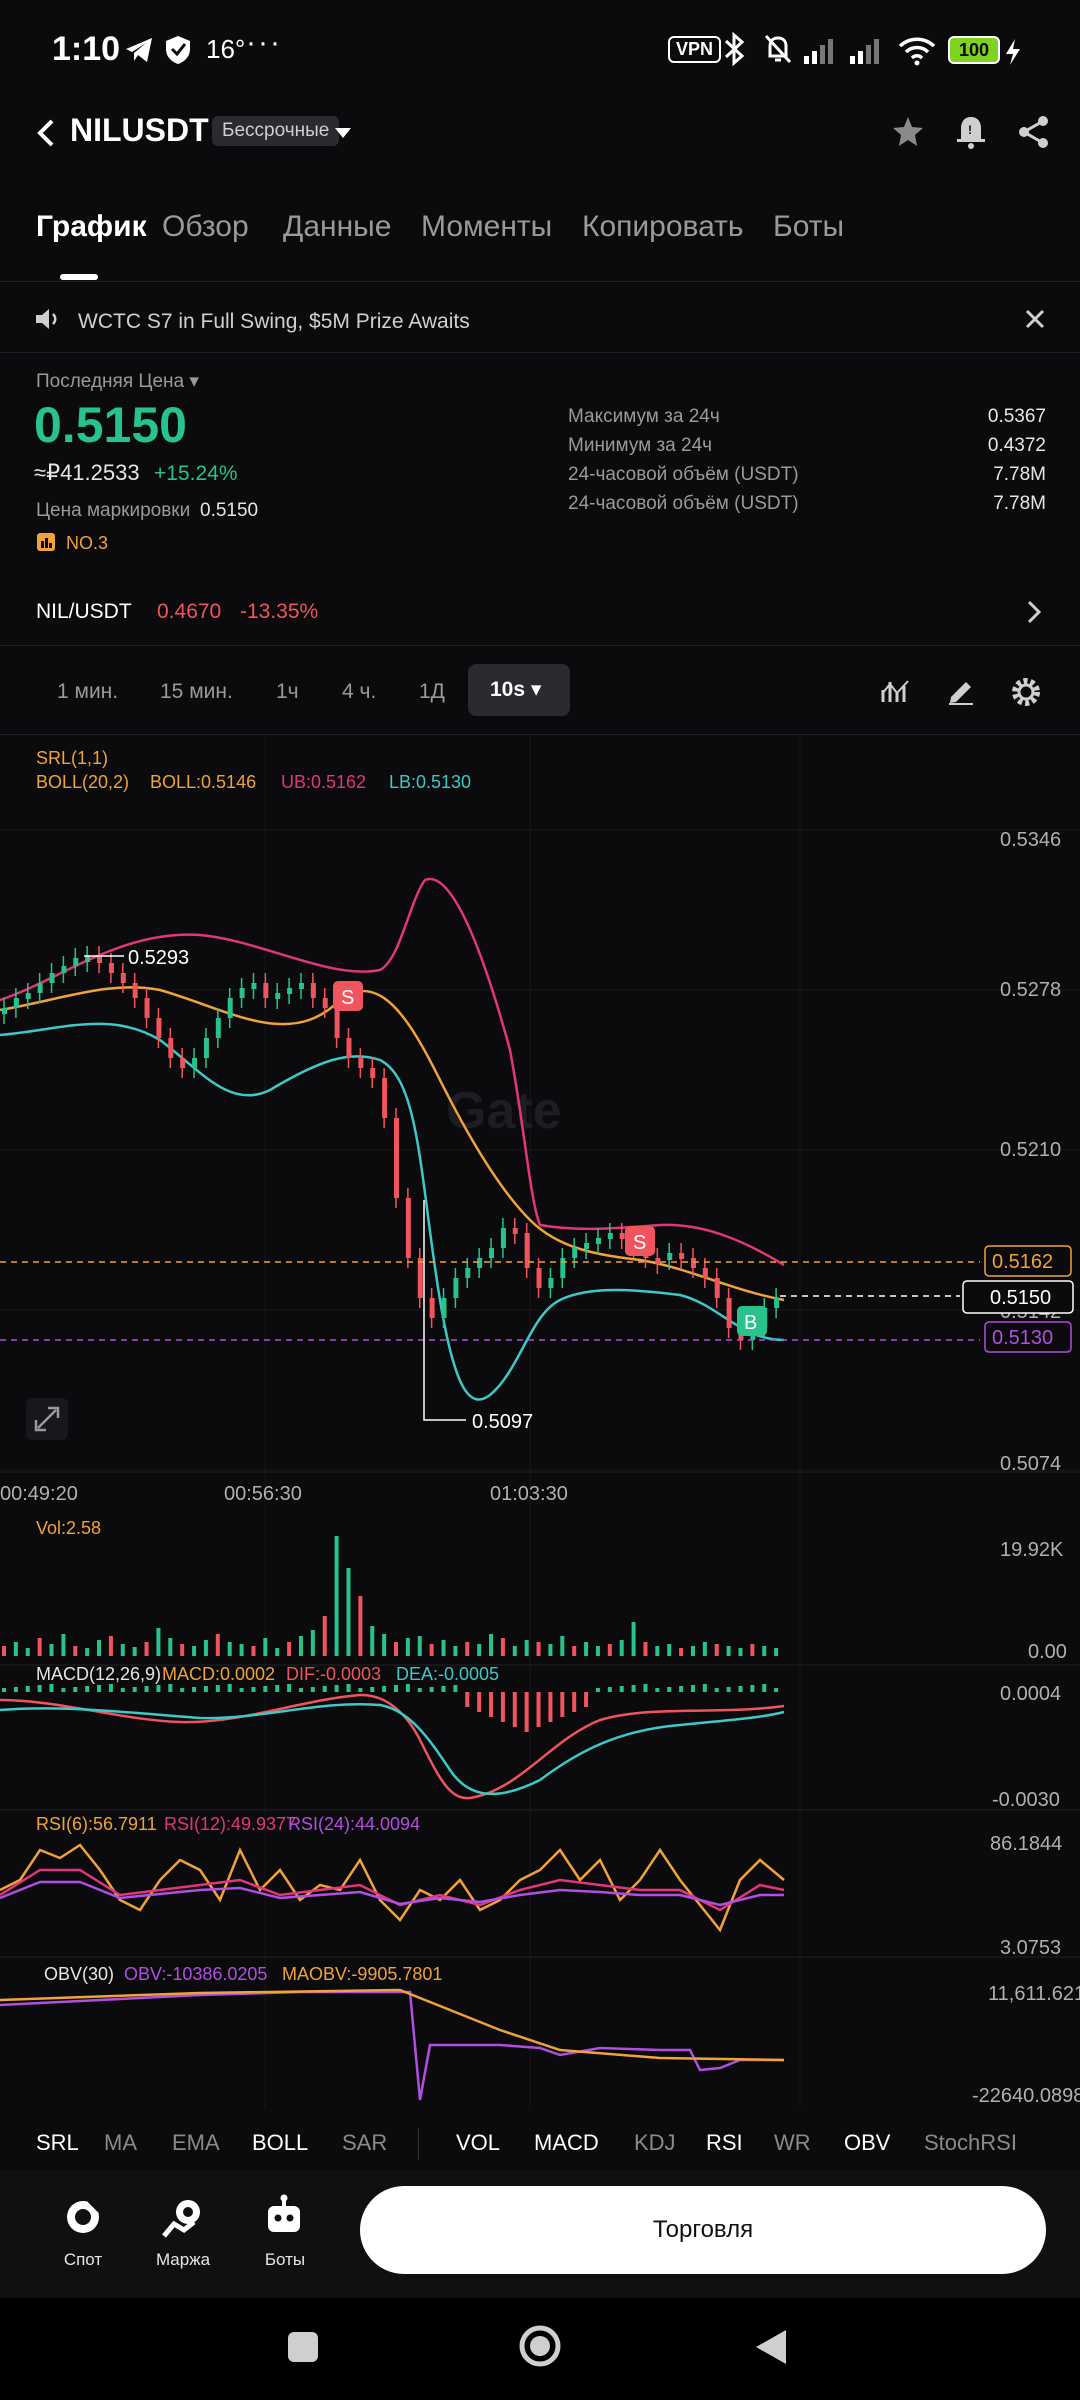  What do you see at coordinates (196, 692) in the screenshot?
I see `timeframe-15m: 15 мин.` at bounding box center [196, 692].